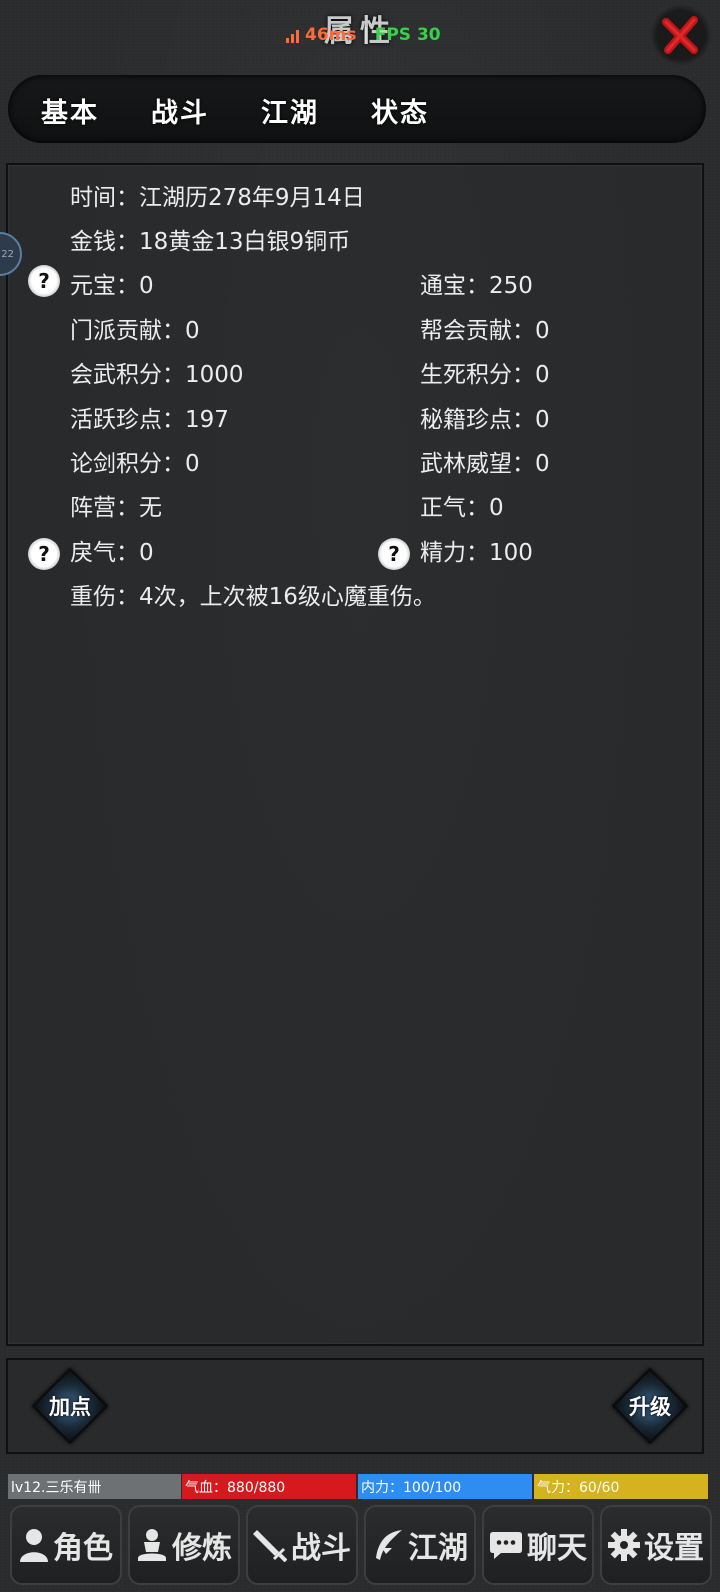 The width and height of the screenshot is (720, 1592). Describe the element at coordinates (355, 1406) in the screenshot. I see `action-panel` at that location.